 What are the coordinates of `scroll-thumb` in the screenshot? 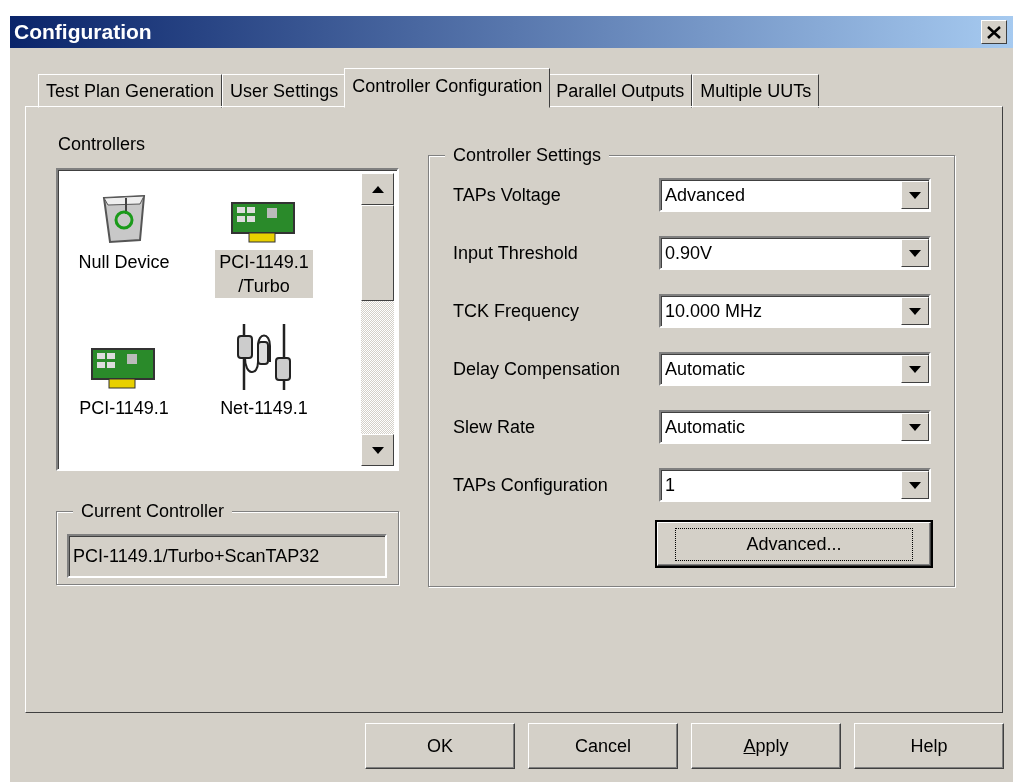 It's located at (377, 253).